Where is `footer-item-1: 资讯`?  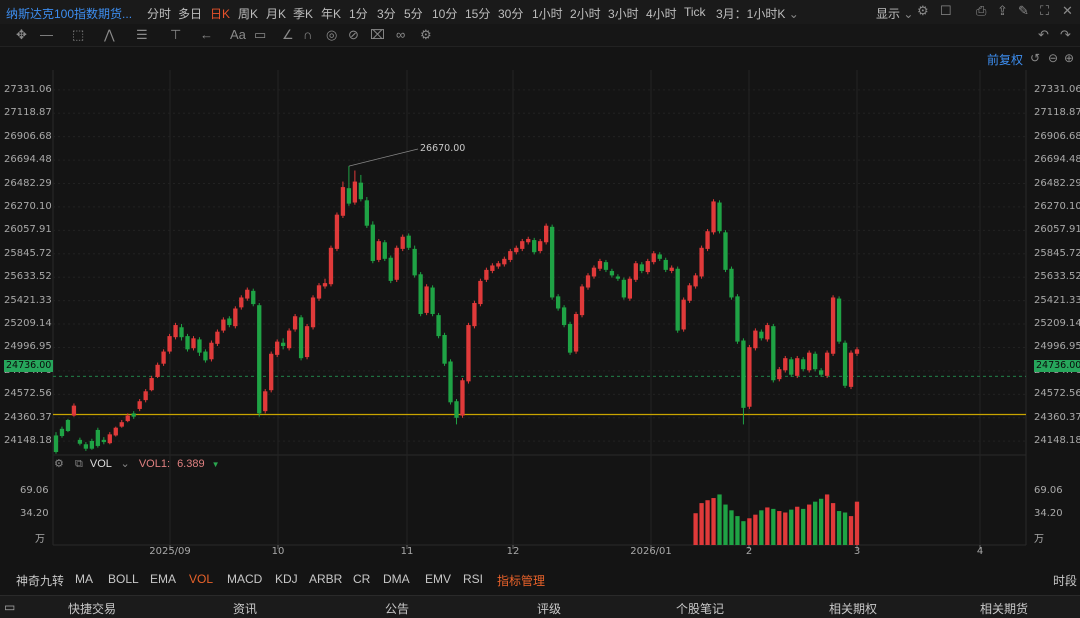
footer-item-1: 资讯 is located at coordinates (245, 608).